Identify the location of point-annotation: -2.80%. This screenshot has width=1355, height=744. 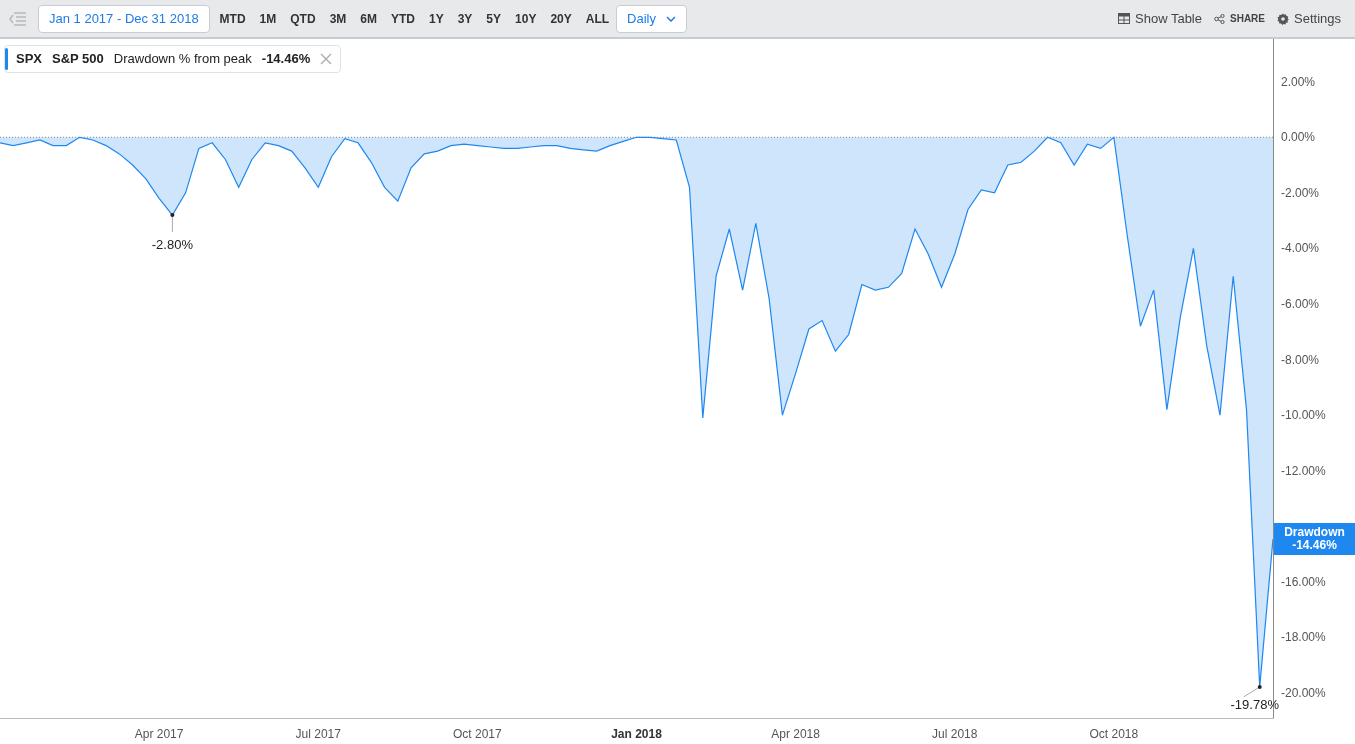
(172, 245).